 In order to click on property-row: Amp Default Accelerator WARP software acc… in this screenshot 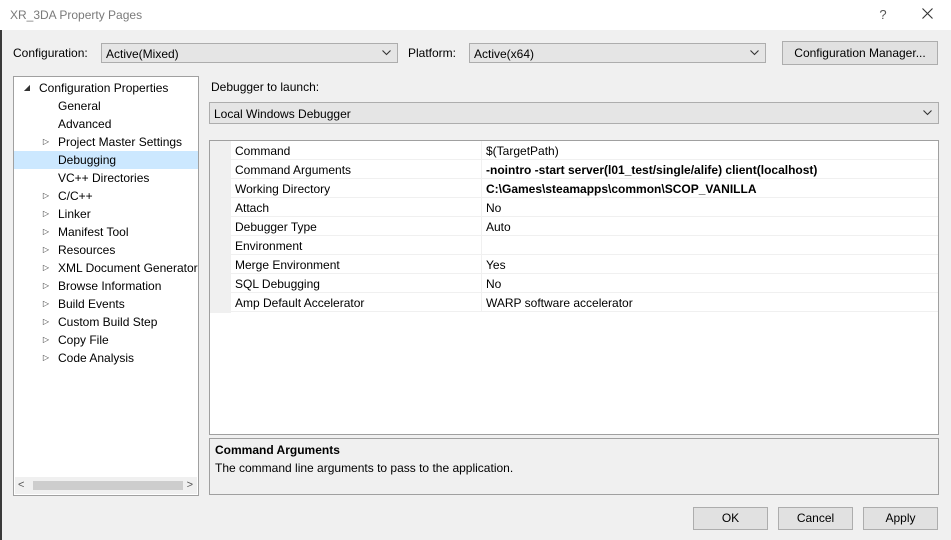, I will do `click(584, 302)`.